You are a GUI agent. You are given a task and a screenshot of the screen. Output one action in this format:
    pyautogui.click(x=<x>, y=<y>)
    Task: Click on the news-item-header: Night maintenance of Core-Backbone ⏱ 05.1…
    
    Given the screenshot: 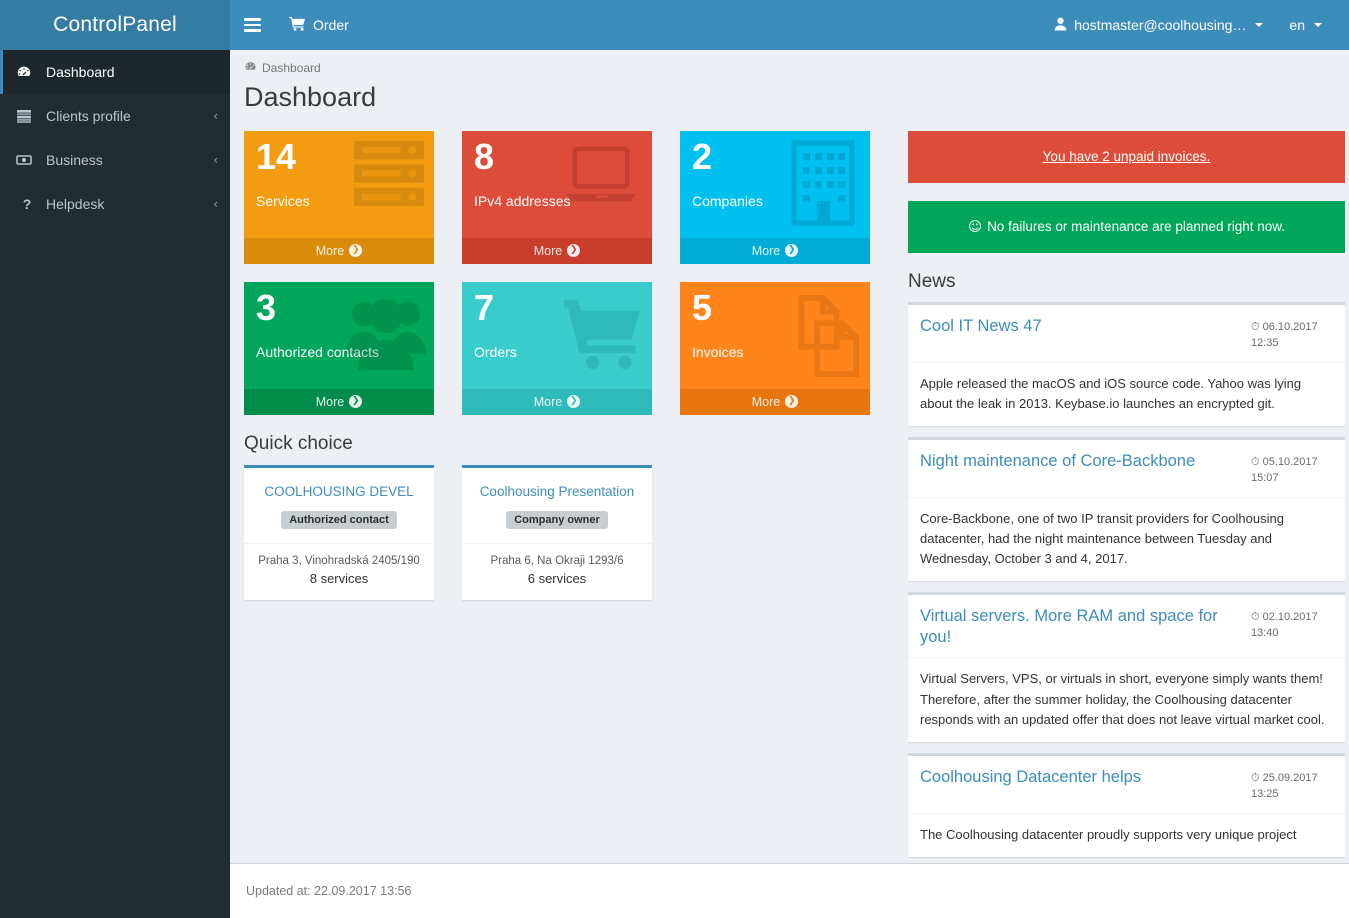 What is the action you would take?
    pyautogui.click(x=1126, y=468)
    